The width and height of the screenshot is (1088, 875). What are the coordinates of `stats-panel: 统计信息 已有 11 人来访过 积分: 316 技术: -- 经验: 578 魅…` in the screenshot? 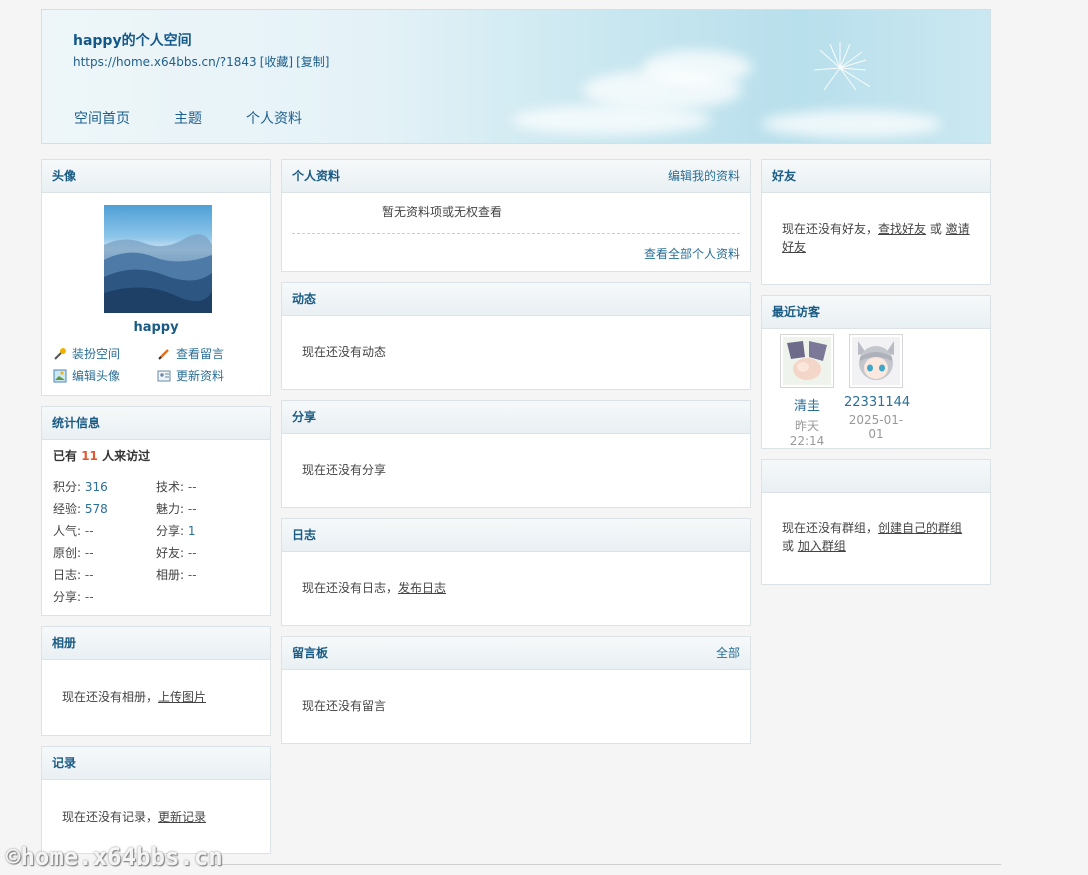 It's located at (156, 511).